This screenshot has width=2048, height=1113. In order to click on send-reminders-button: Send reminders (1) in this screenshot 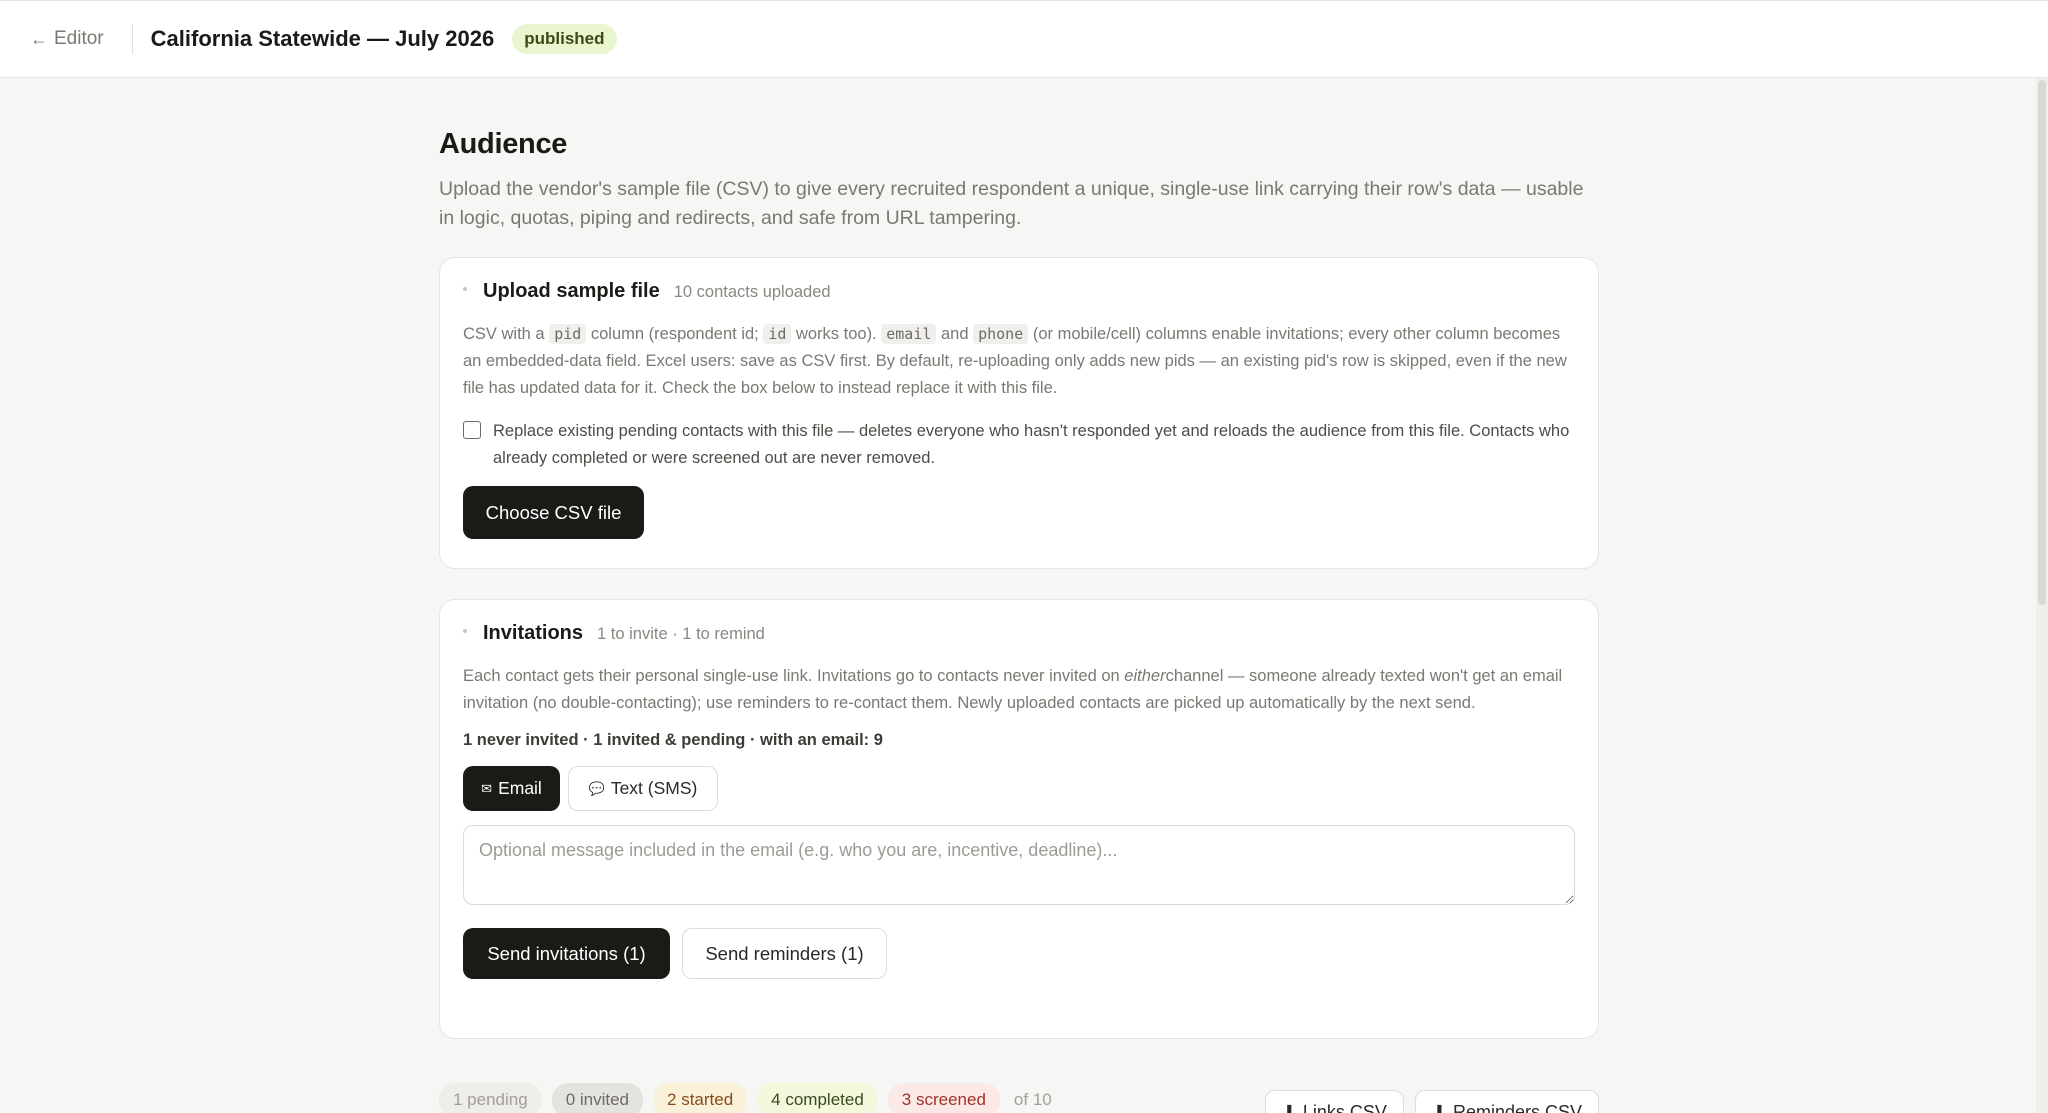, I will do `click(784, 953)`.